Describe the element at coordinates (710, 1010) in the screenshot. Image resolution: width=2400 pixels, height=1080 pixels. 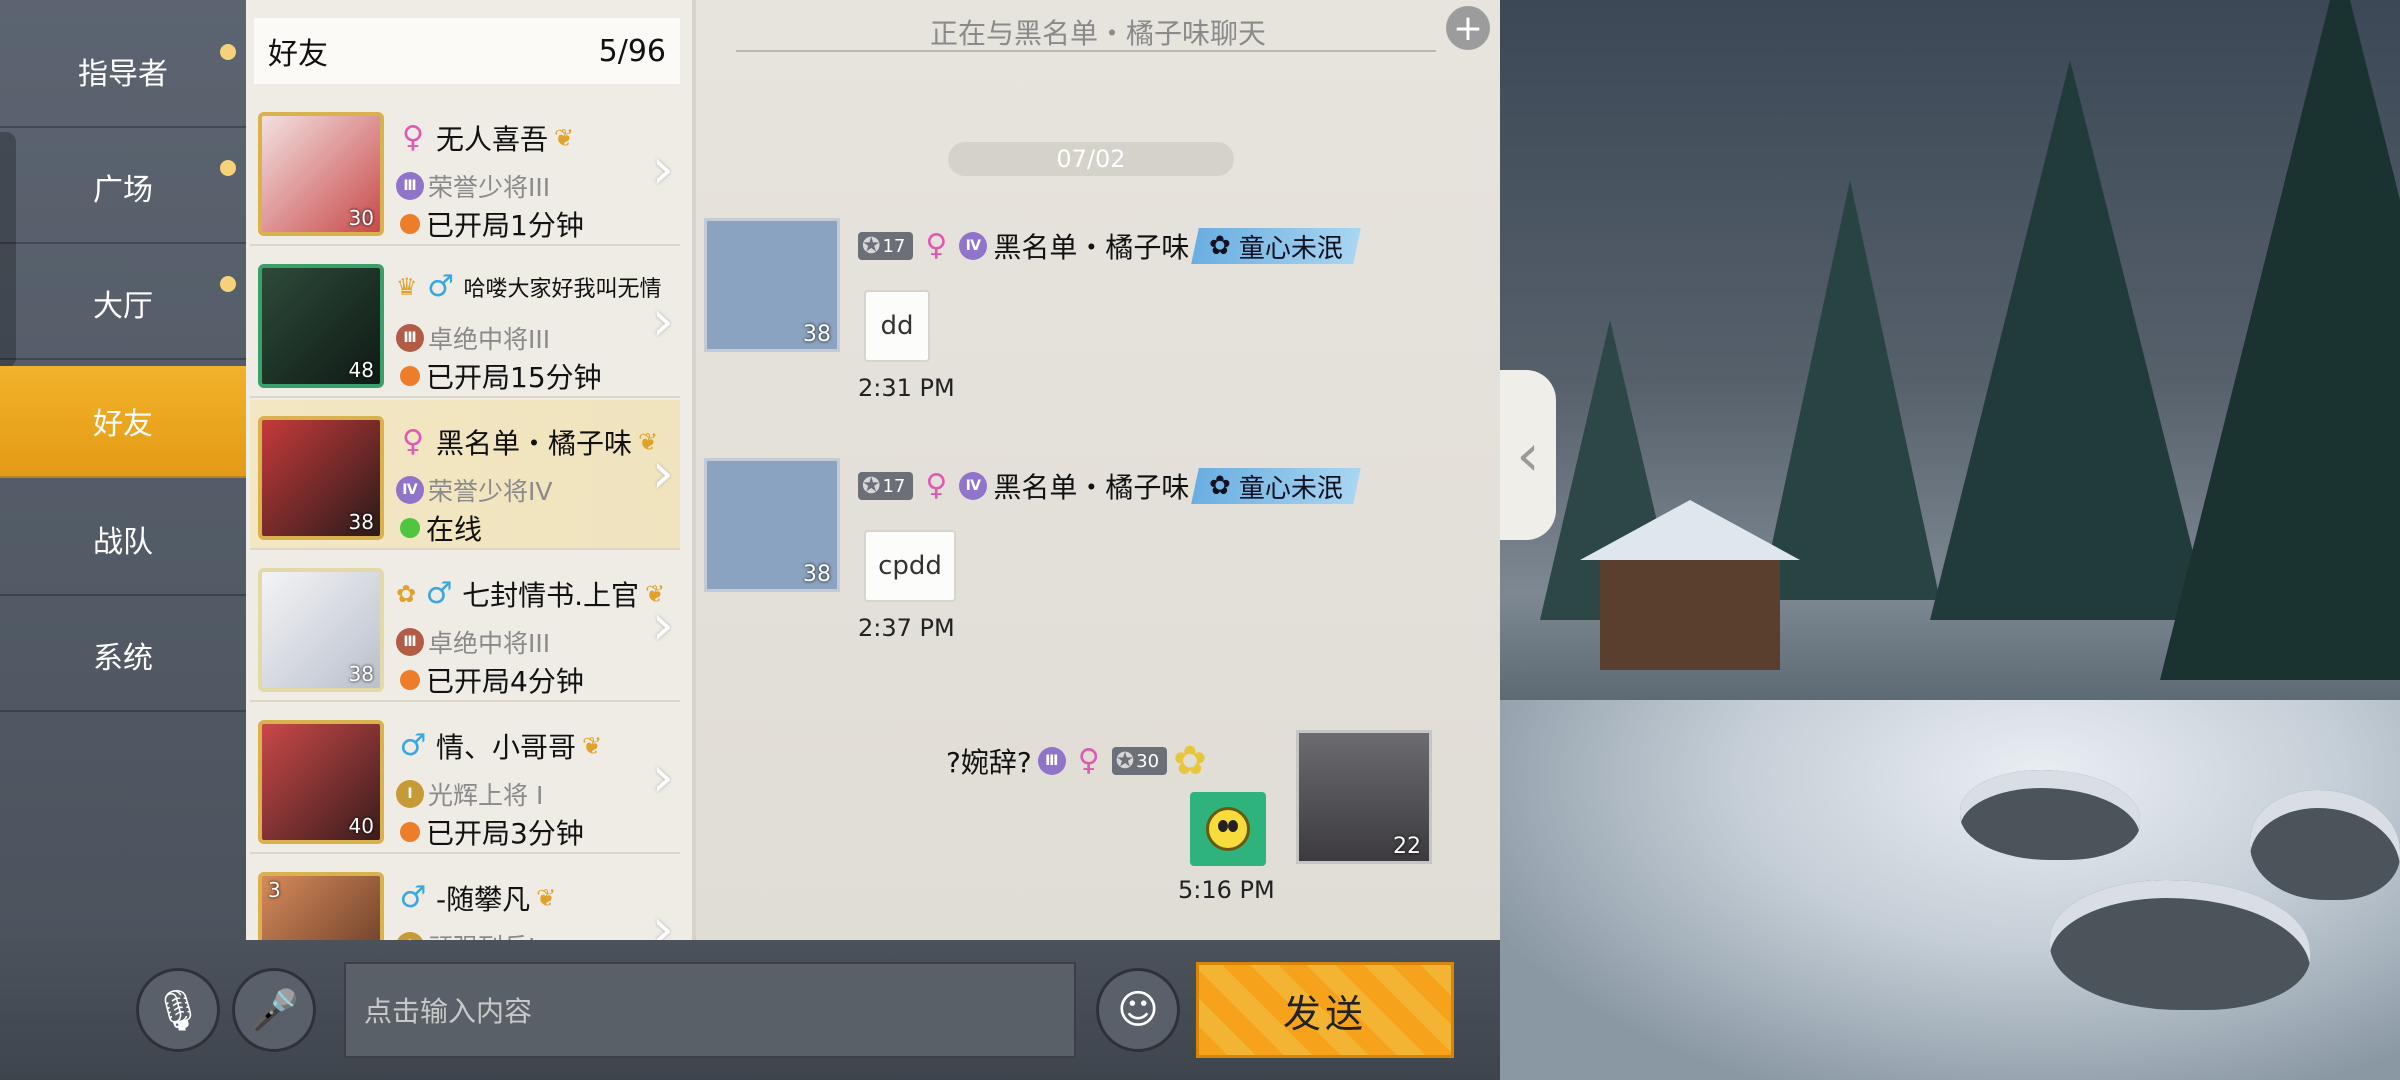
I see `message-input: 点击输入内容` at that location.